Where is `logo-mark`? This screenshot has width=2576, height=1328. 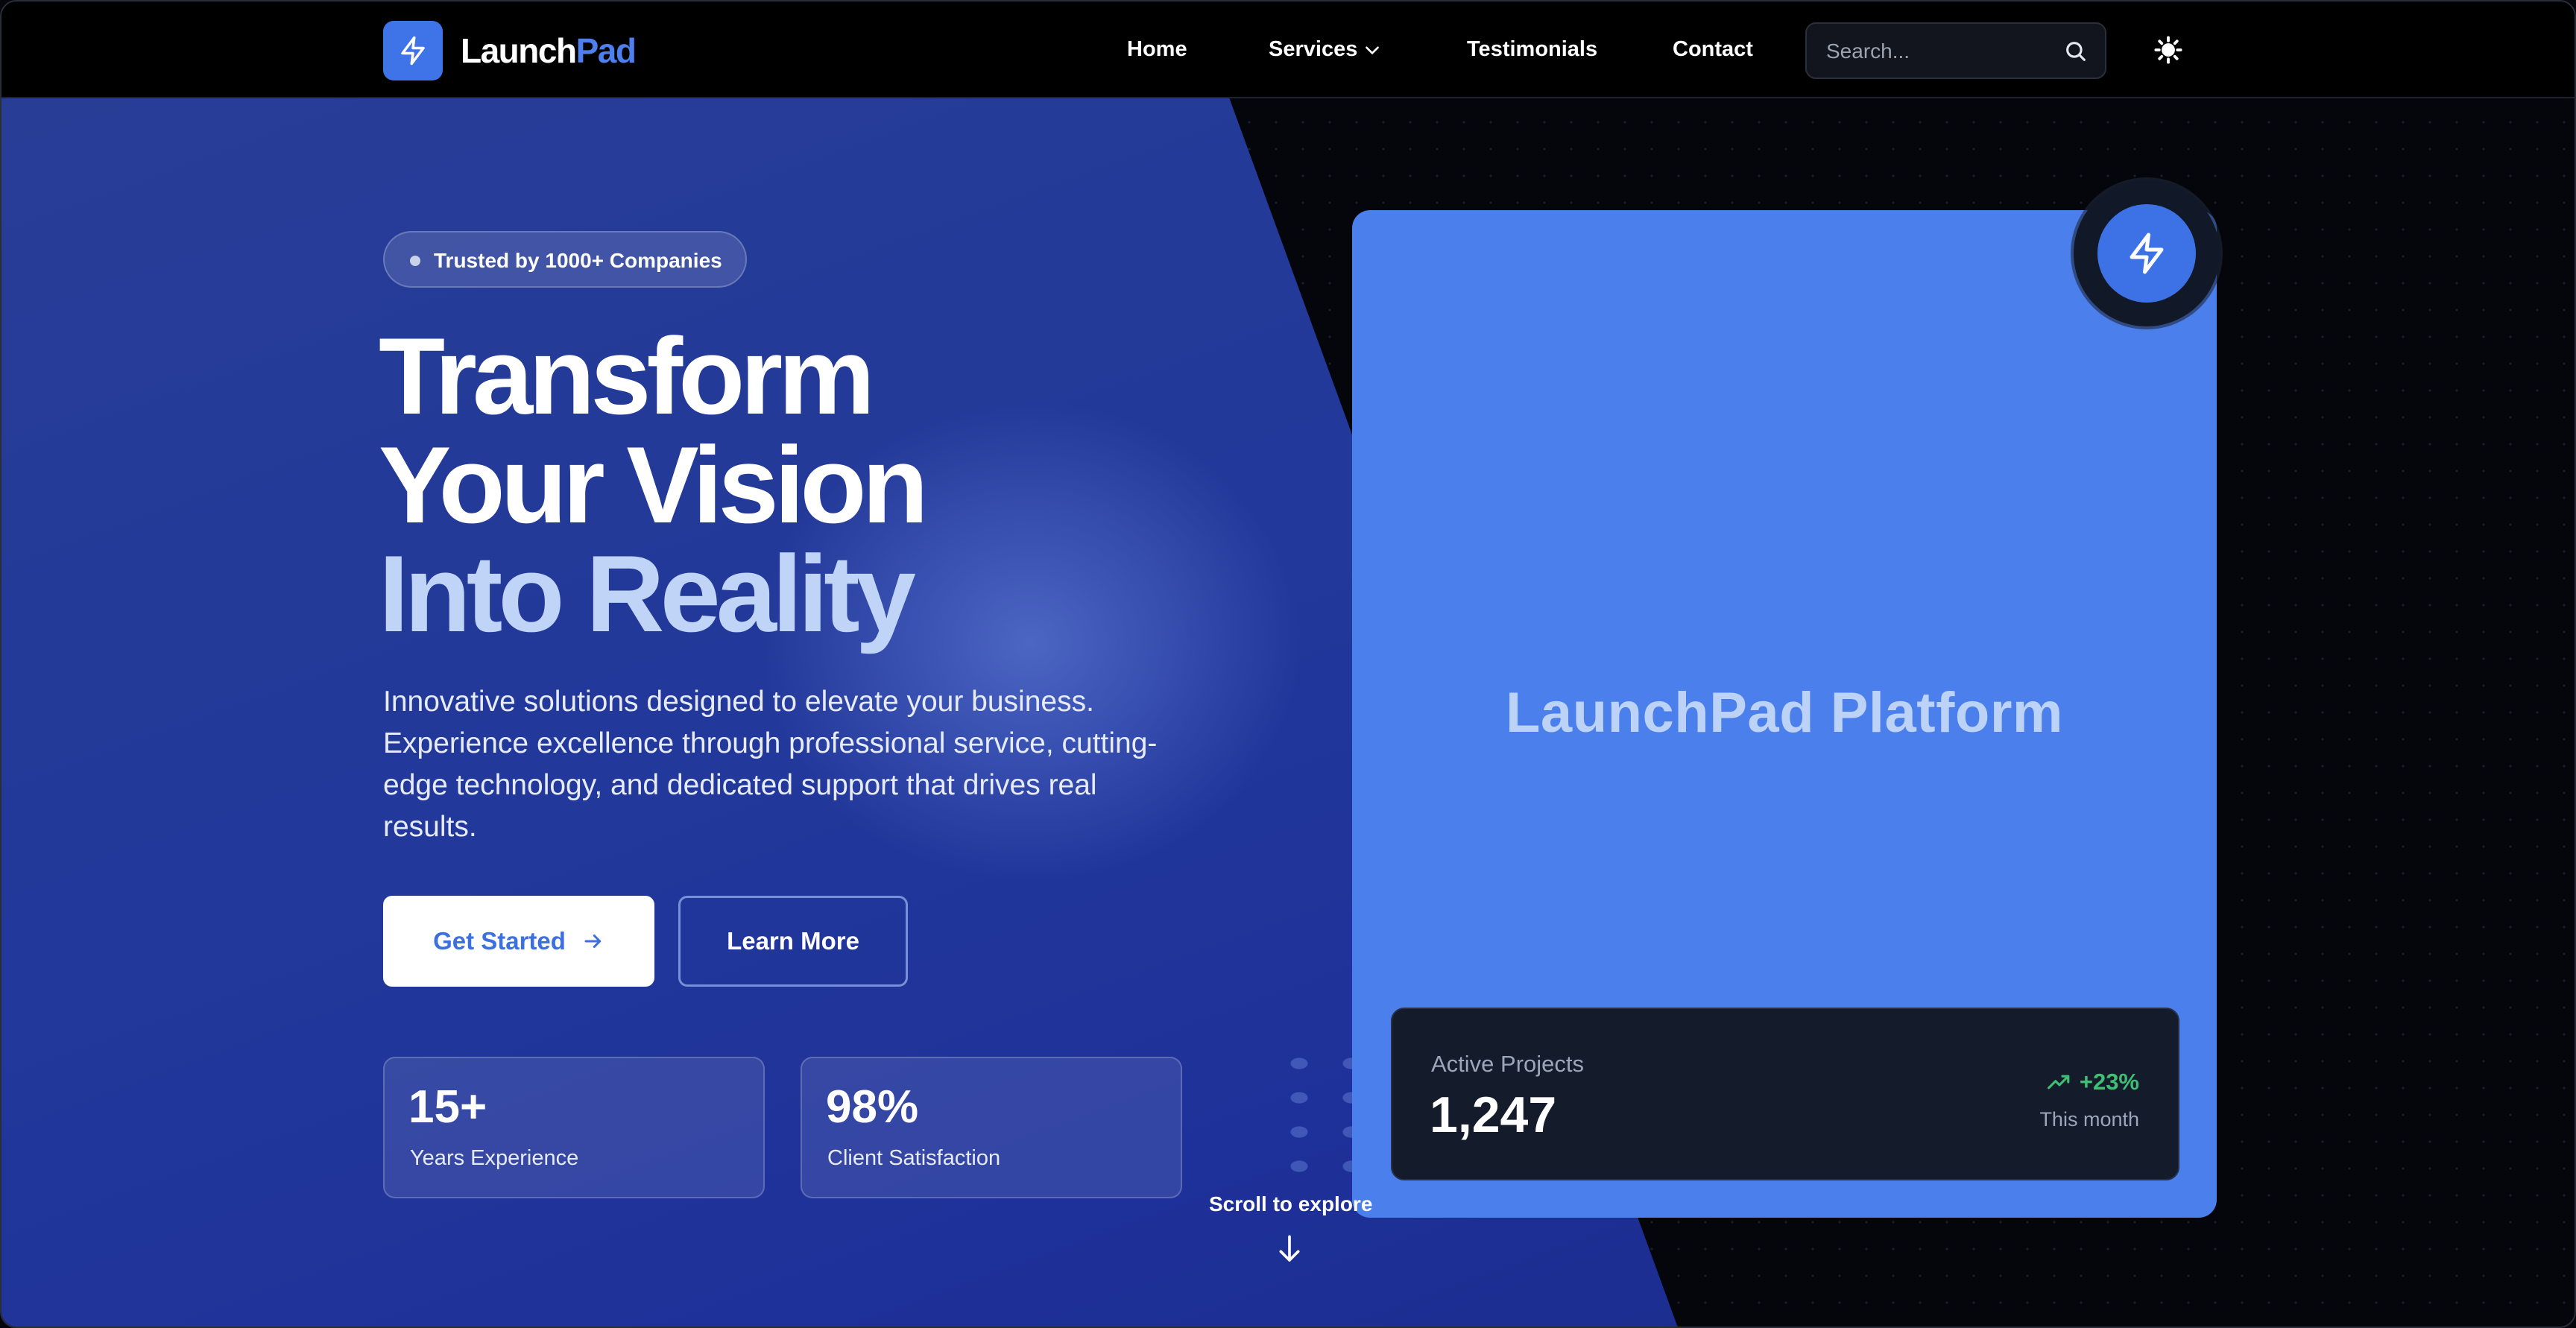 logo-mark is located at coordinates (413, 51).